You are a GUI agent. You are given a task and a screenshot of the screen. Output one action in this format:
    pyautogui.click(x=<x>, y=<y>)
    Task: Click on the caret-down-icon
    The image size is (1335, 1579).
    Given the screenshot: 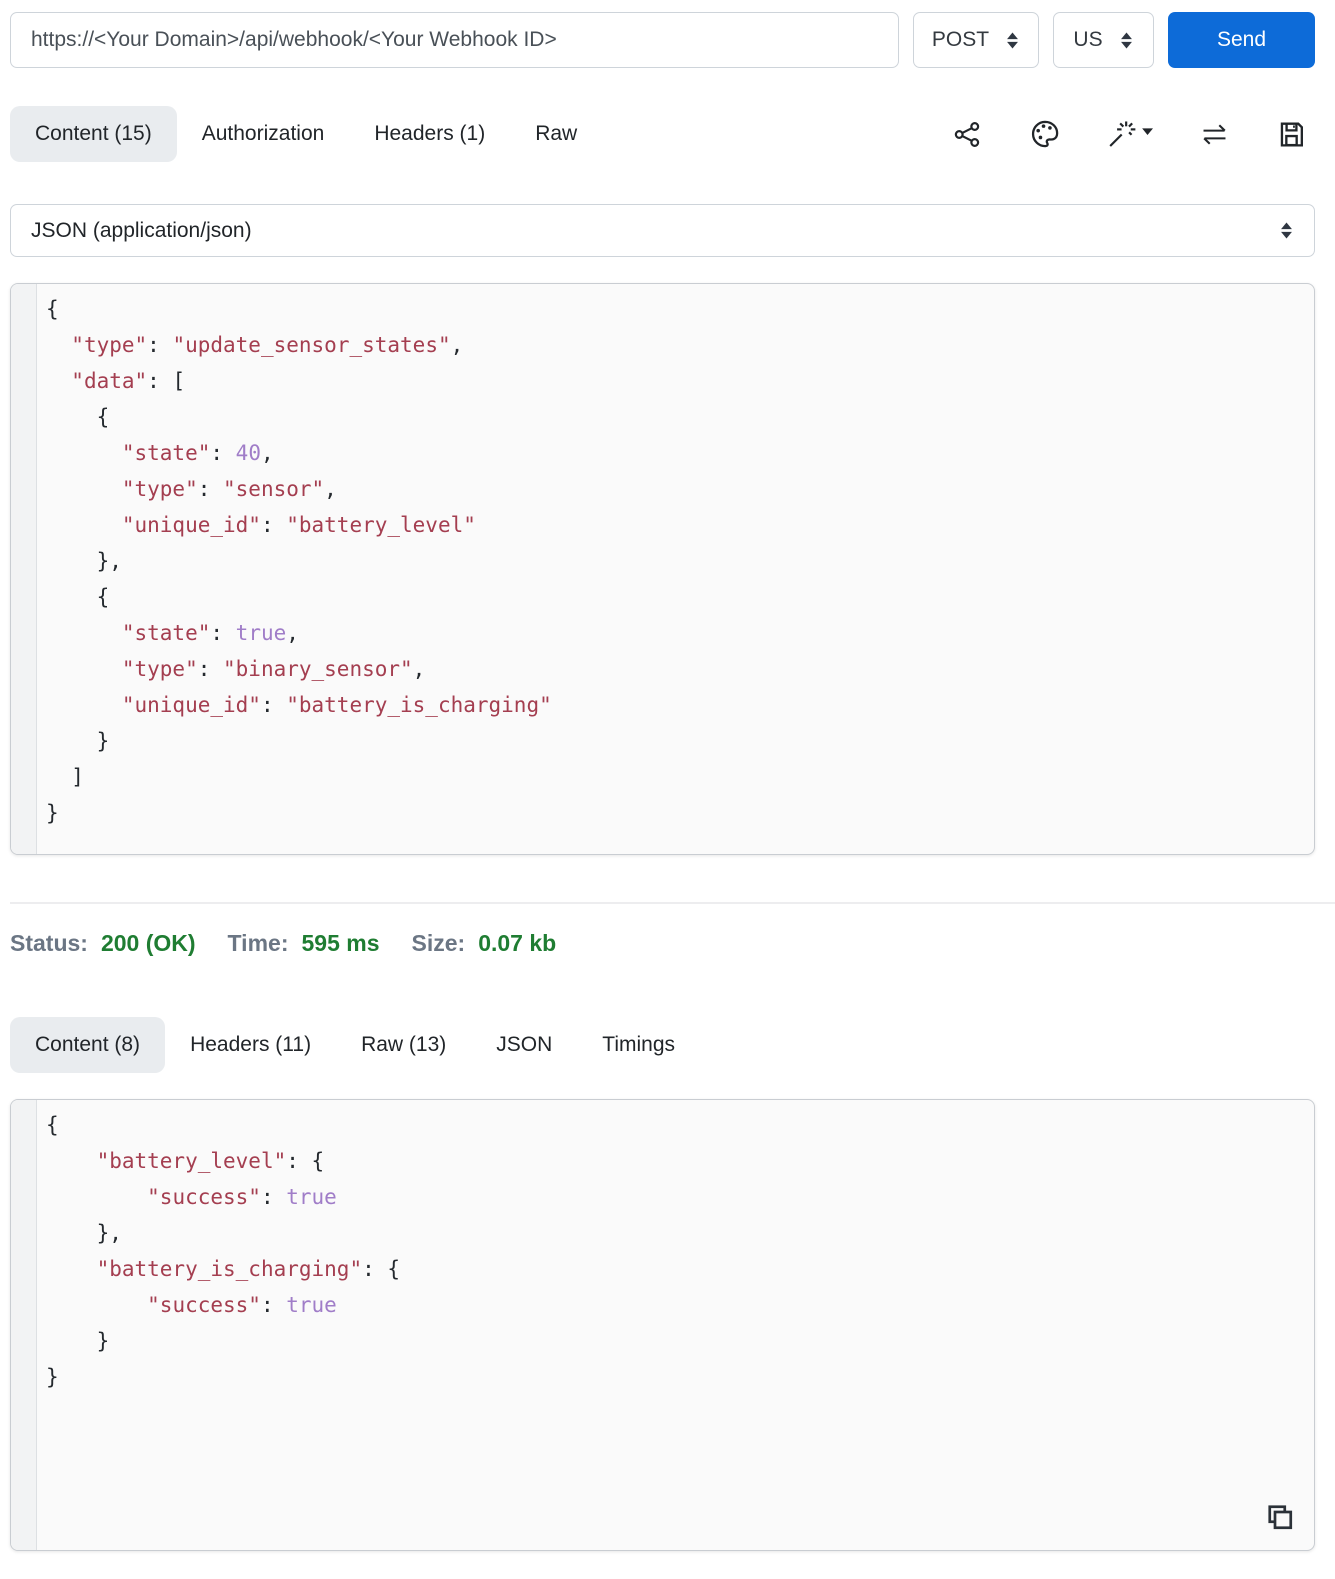 What is the action you would take?
    pyautogui.click(x=1147, y=131)
    